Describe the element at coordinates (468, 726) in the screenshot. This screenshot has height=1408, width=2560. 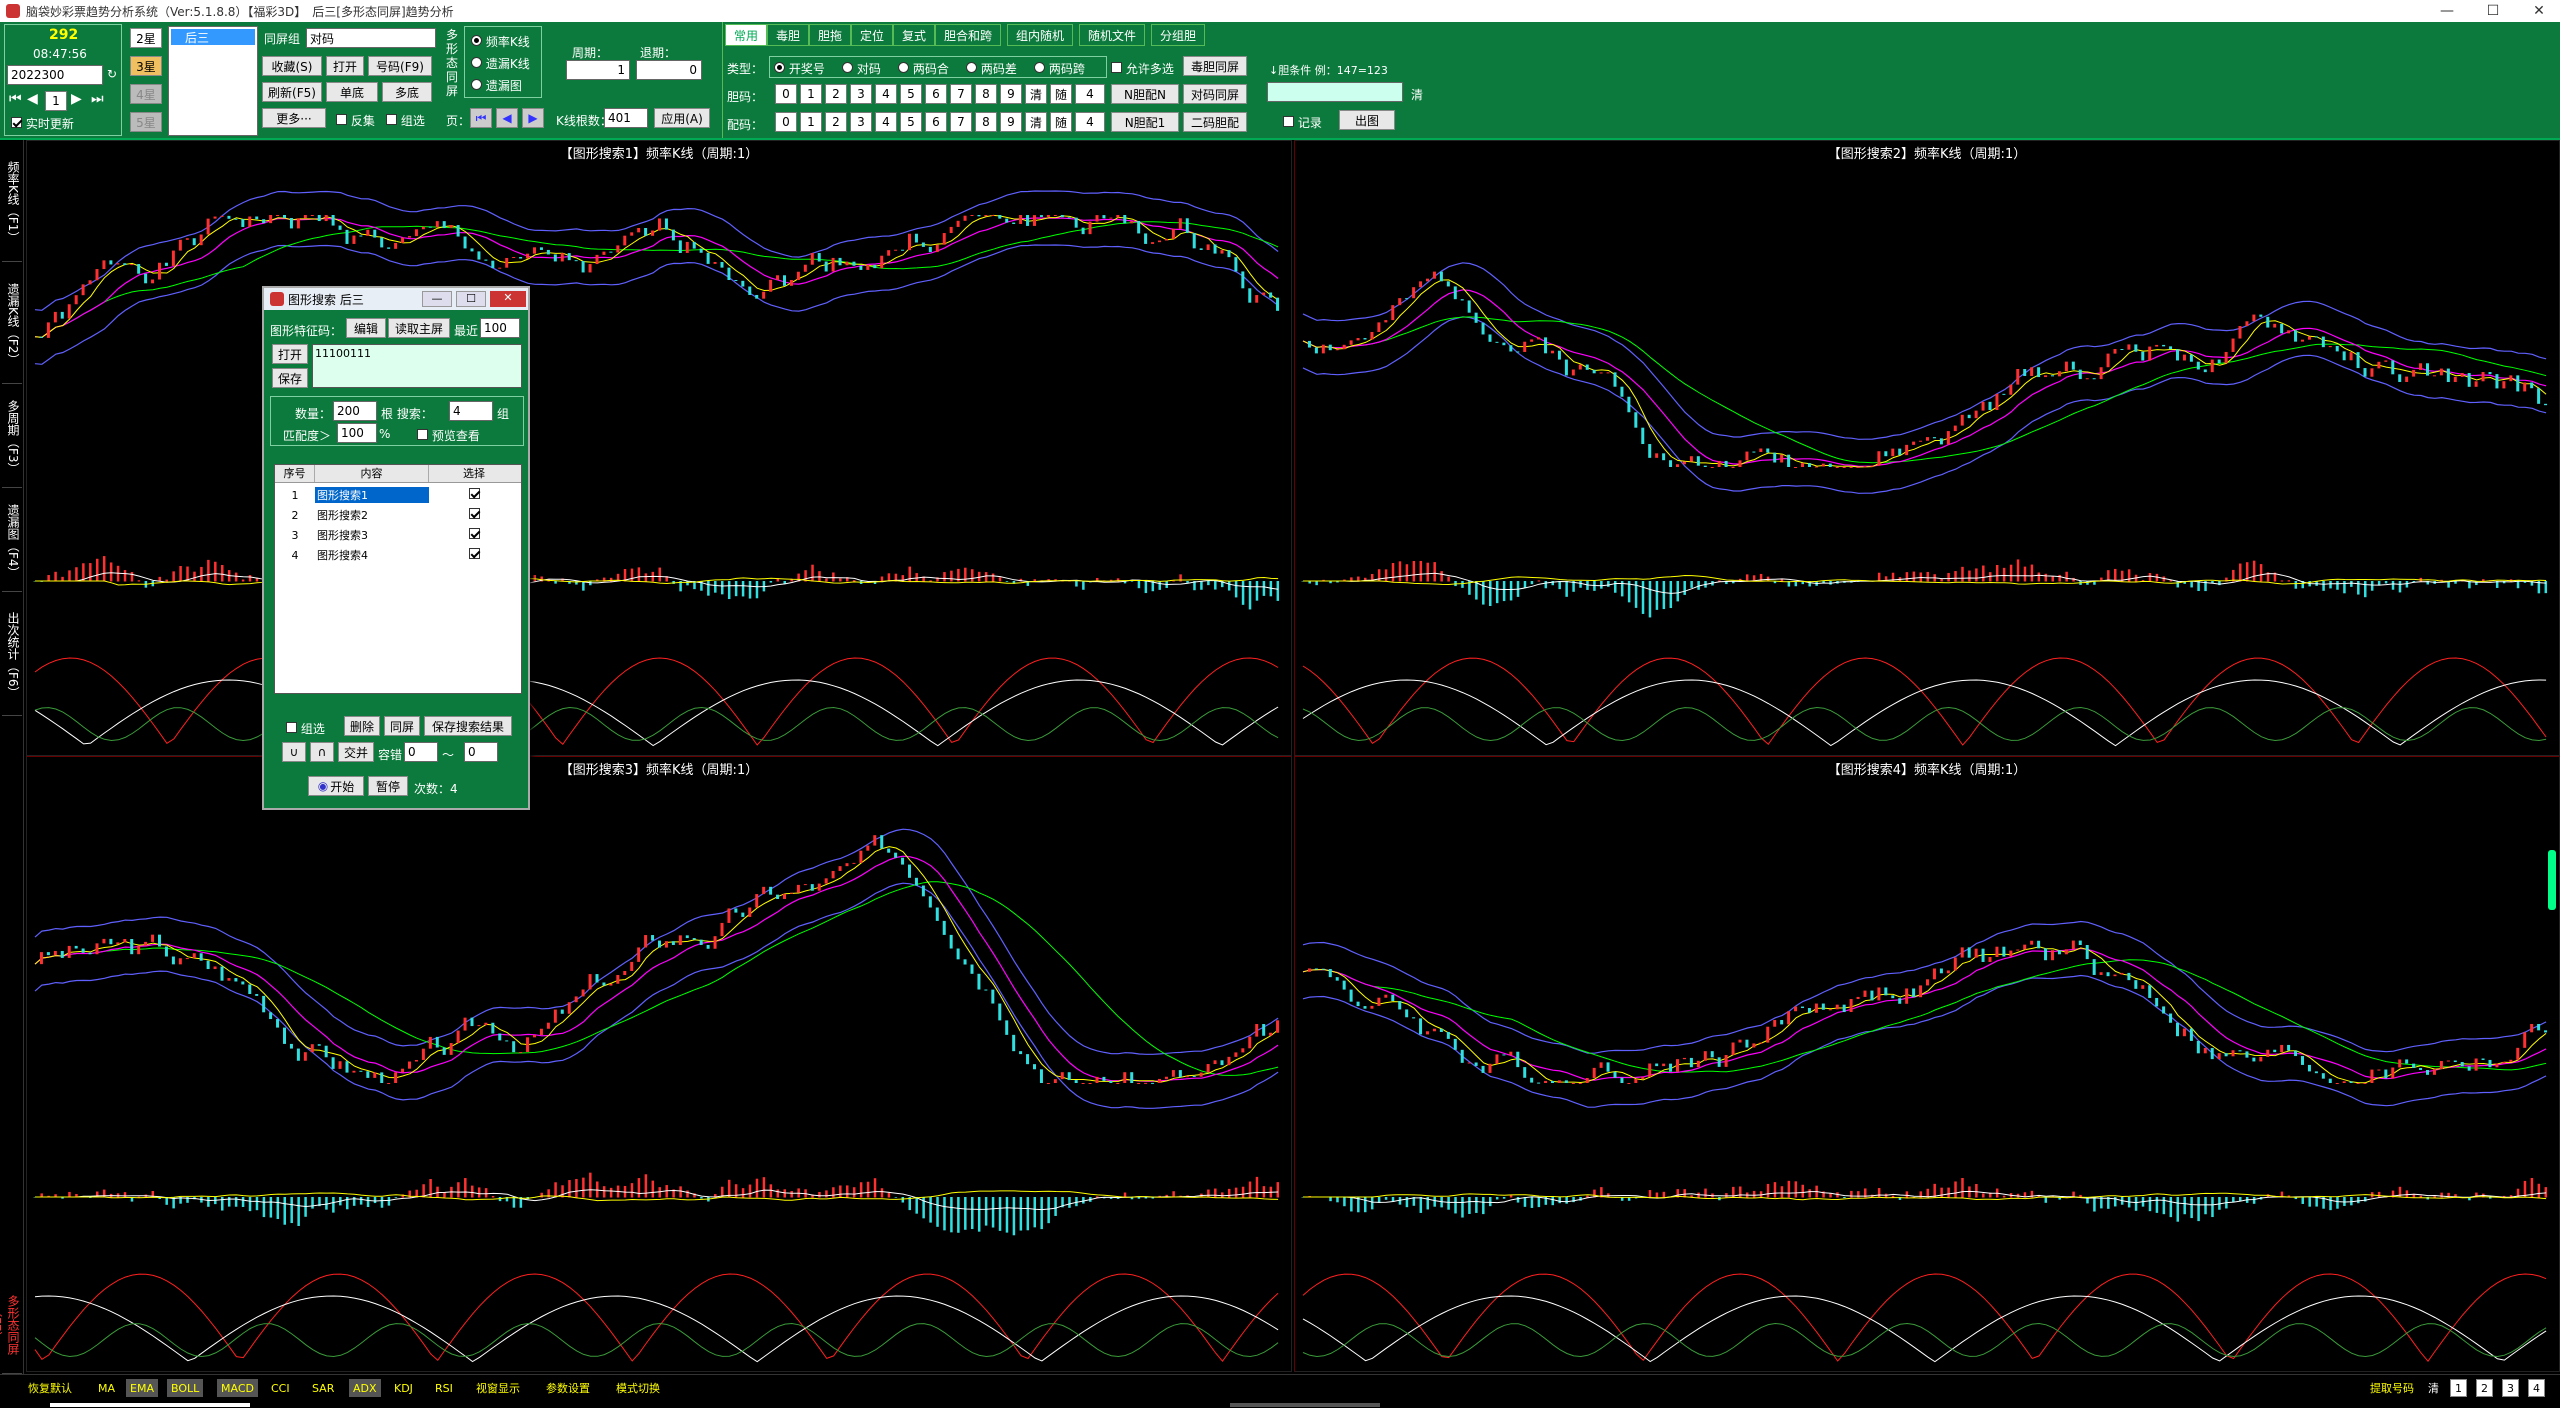
I see `save-result-button: 保存搜索结果` at that location.